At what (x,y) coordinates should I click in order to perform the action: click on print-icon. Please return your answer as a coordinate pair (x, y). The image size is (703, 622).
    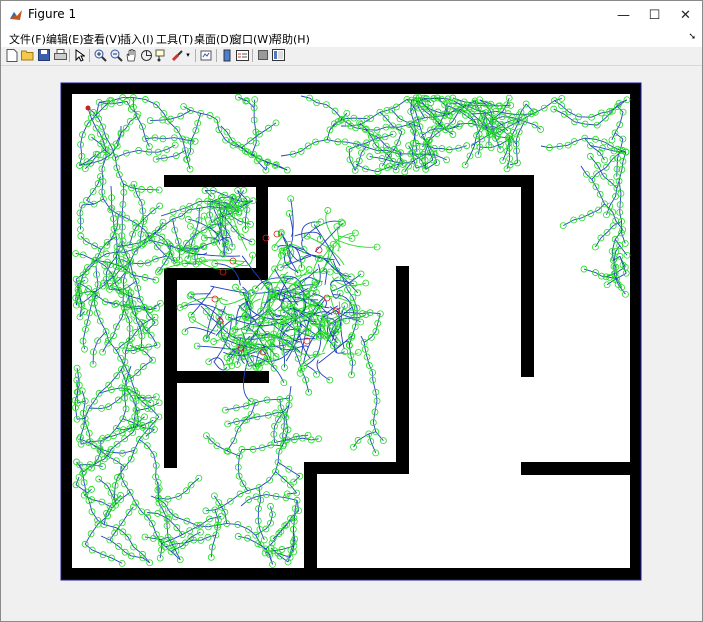
    Looking at the image, I should click on (60, 55).